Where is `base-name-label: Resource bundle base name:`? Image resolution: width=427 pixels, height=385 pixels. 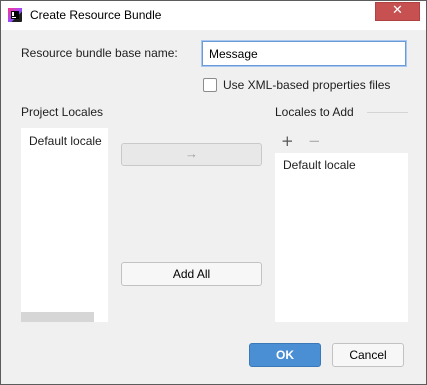 base-name-label: Resource bundle base name: is located at coordinates (99, 53).